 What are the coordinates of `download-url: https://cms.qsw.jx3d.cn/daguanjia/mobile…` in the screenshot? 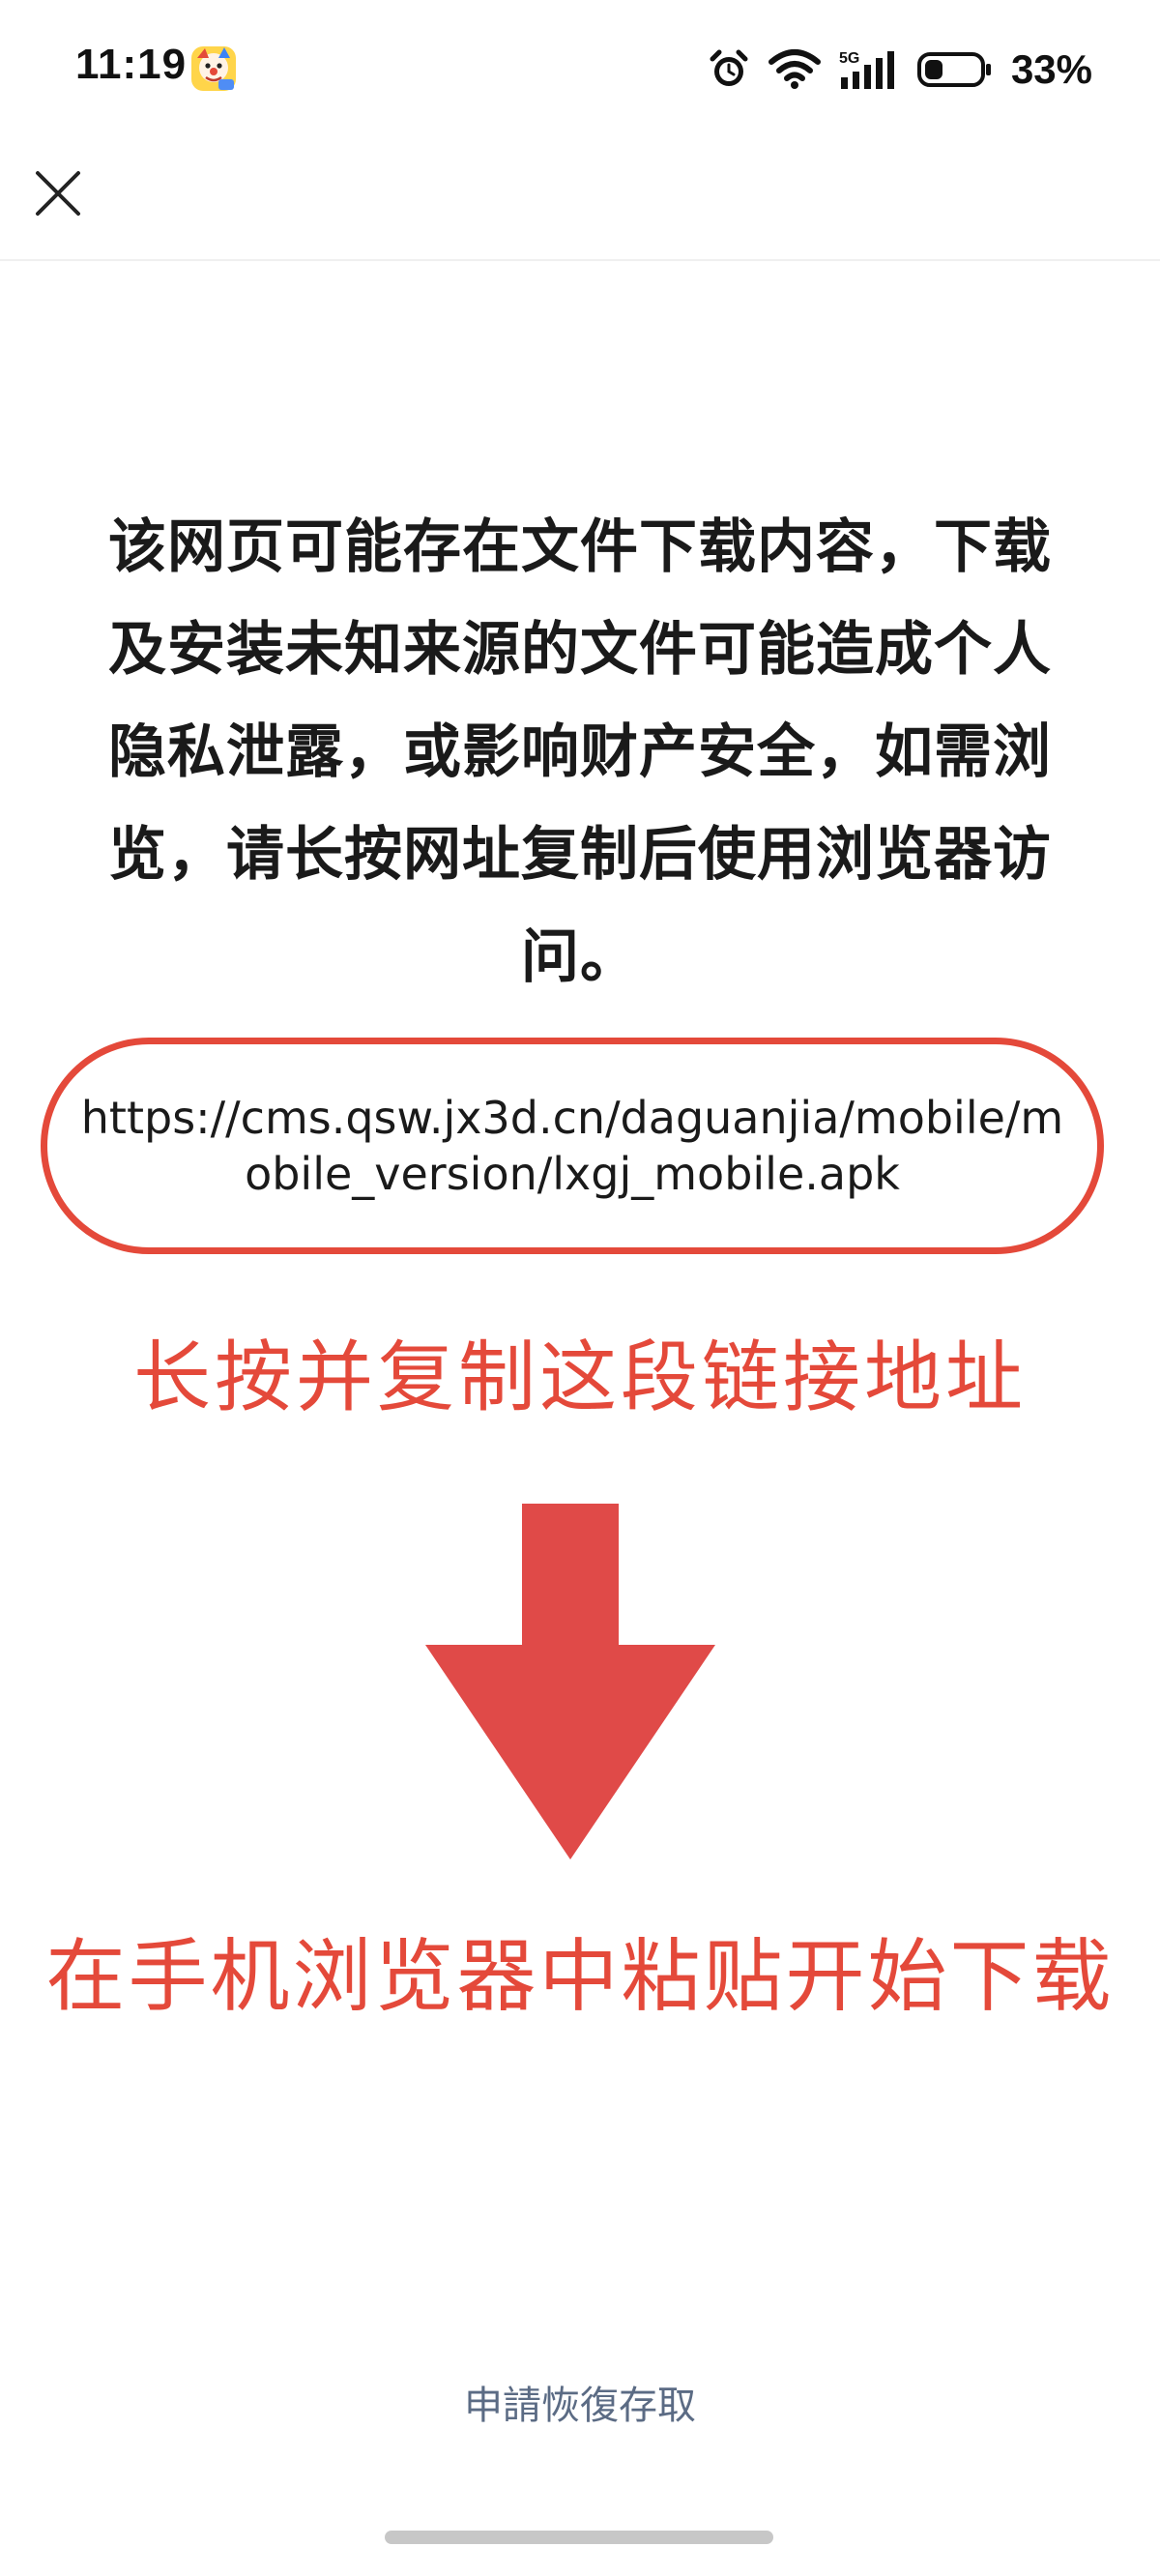 It's located at (572, 1146).